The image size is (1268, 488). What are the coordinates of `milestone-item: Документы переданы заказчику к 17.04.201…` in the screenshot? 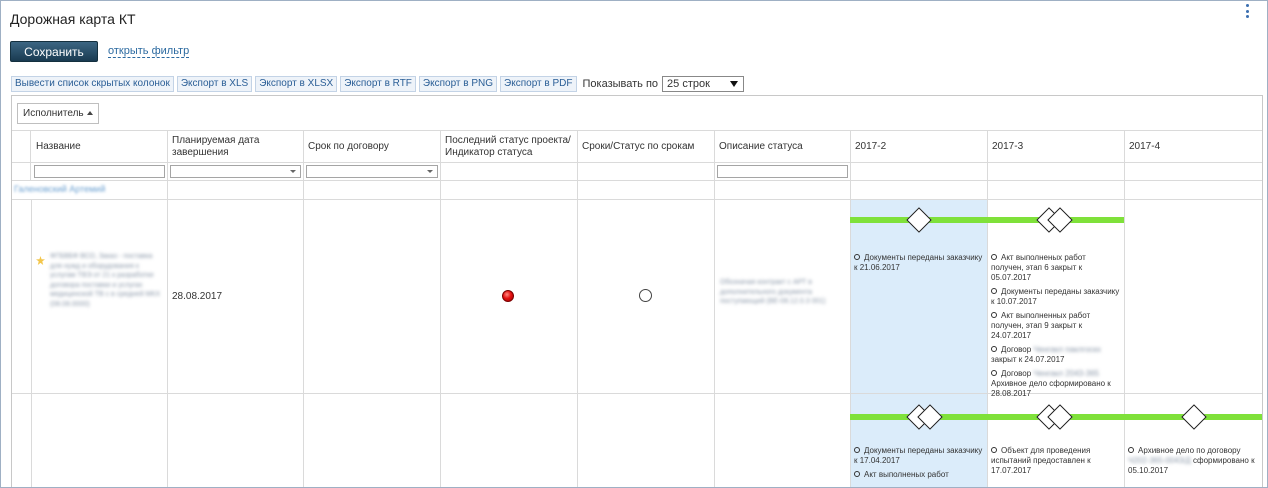 It's located at (918, 456).